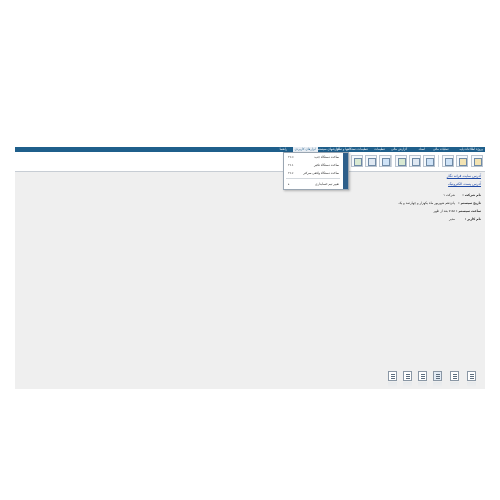 The height and width of the screenshot is (500, 500). Describe the element at coordinates (469, 203) in the screenshot. I see `system-date-label: تاریخ سیستم :` at that location.